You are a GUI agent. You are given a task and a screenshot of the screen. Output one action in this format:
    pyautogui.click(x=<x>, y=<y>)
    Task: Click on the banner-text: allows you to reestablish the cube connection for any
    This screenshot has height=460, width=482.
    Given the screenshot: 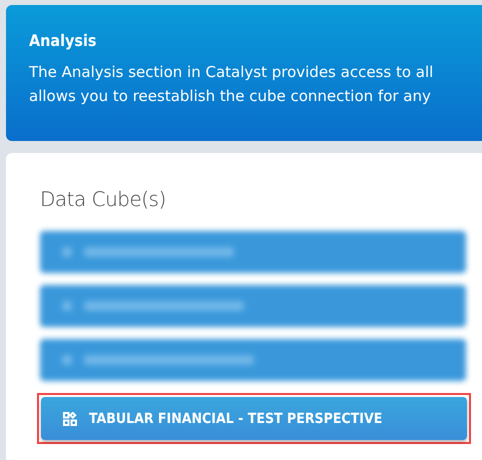 What is the action you would take?
    pyautogui.click(x=230, y=96)
    